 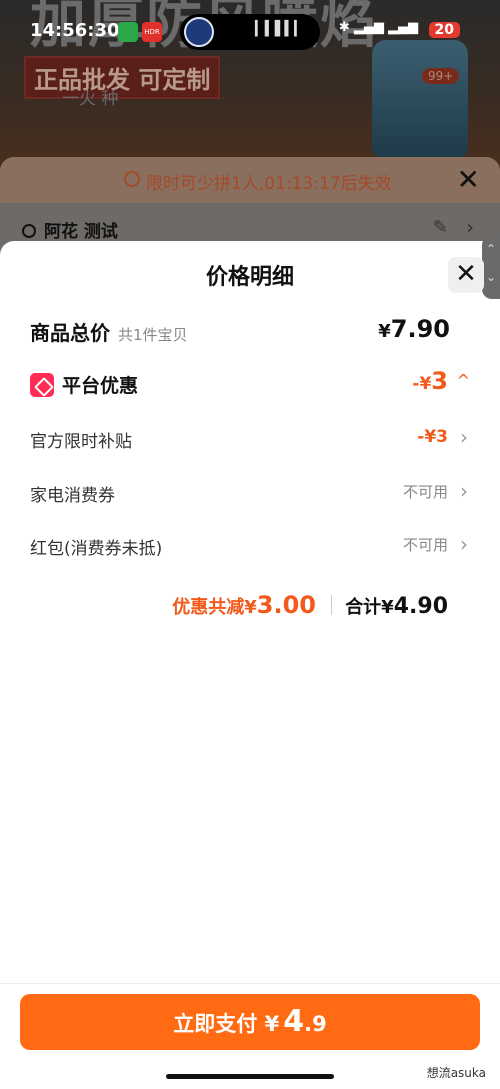 I want to click on discount-total-label: 优惠共减¥, so click(x=214, y=607).